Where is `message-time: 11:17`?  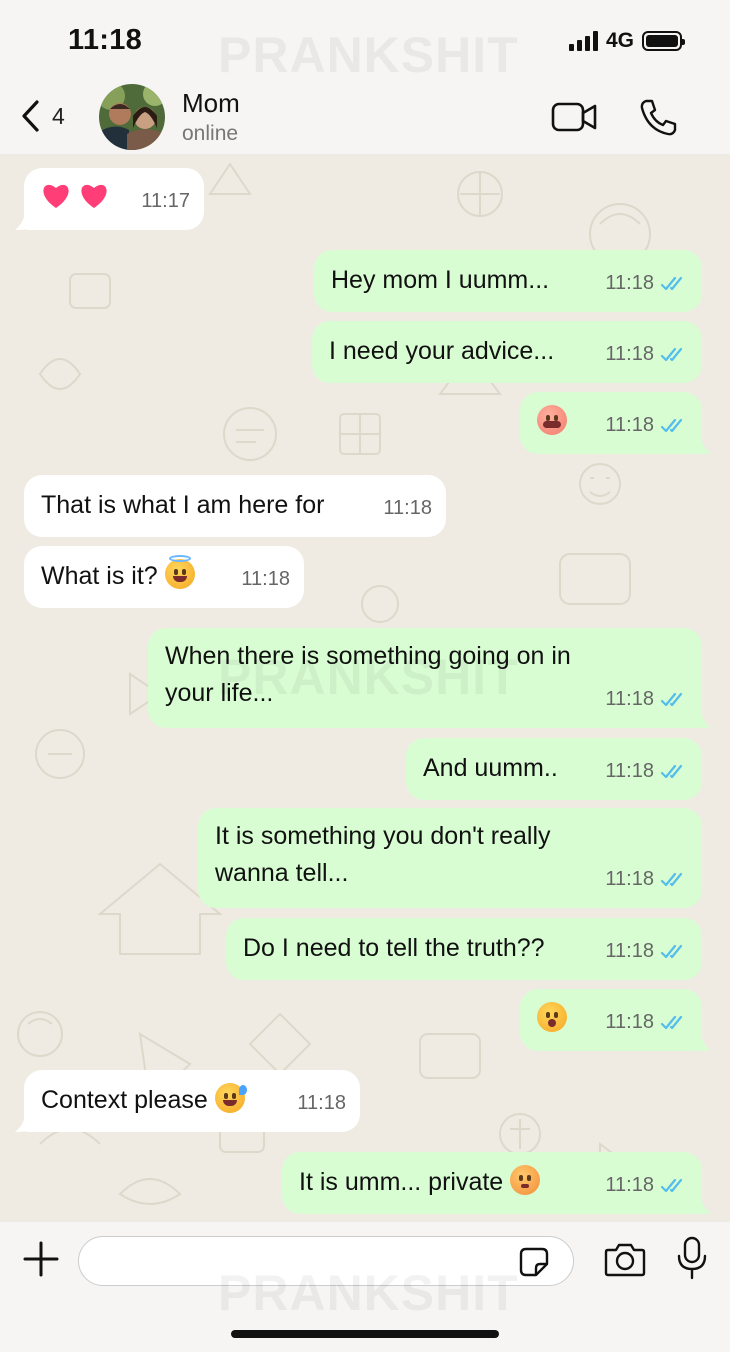
message-time: 11:17 is located at coordinates (165, 201).